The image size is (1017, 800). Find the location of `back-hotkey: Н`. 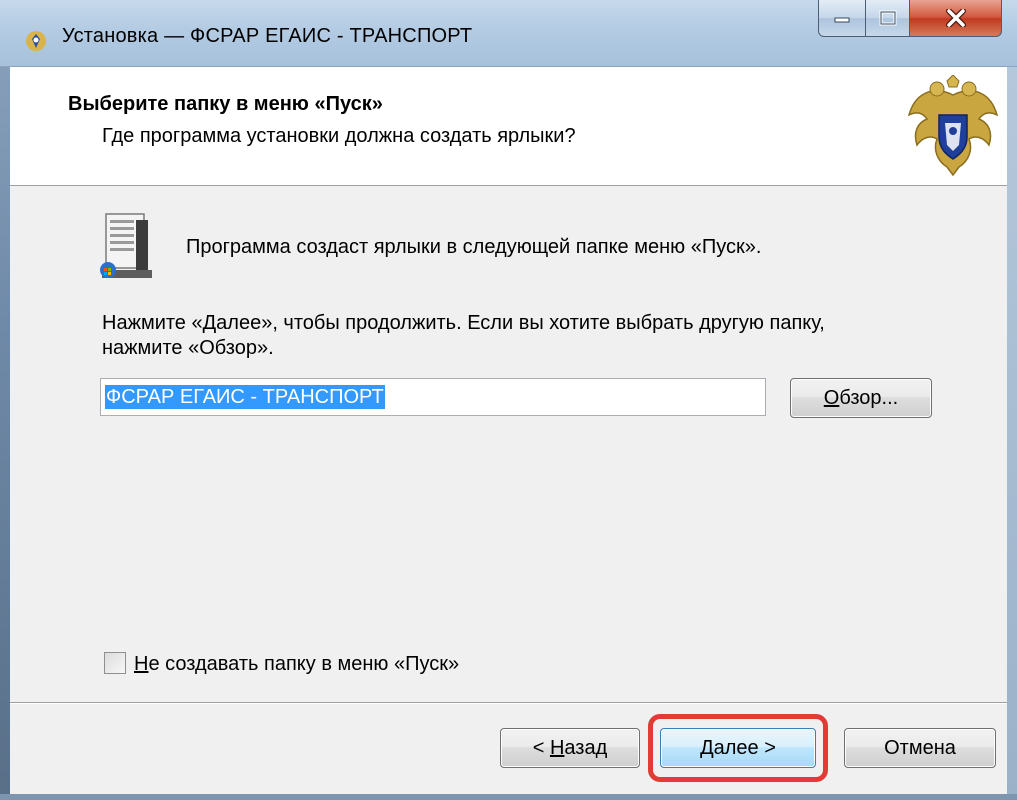

back-hotkey: Н is located at coordinates (557, 747).